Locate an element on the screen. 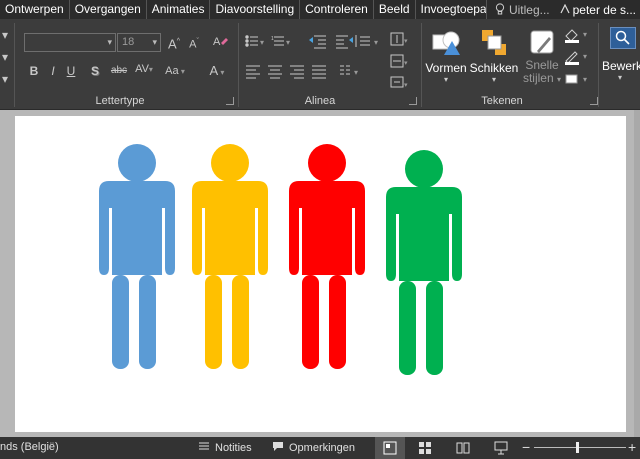 Image resolution: width=640 pixels, height=459 pixels. notes-button: Notities is located at coordinates (225, 447).